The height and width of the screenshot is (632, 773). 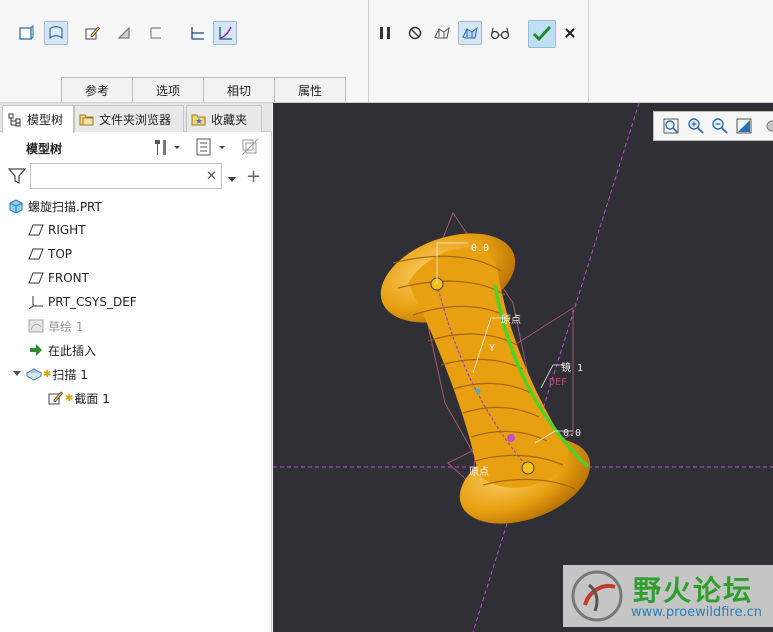 What do you see at coordinates (415, 33) in the screenshot?
I see `stop-icon` at bounding box center [415, 33].